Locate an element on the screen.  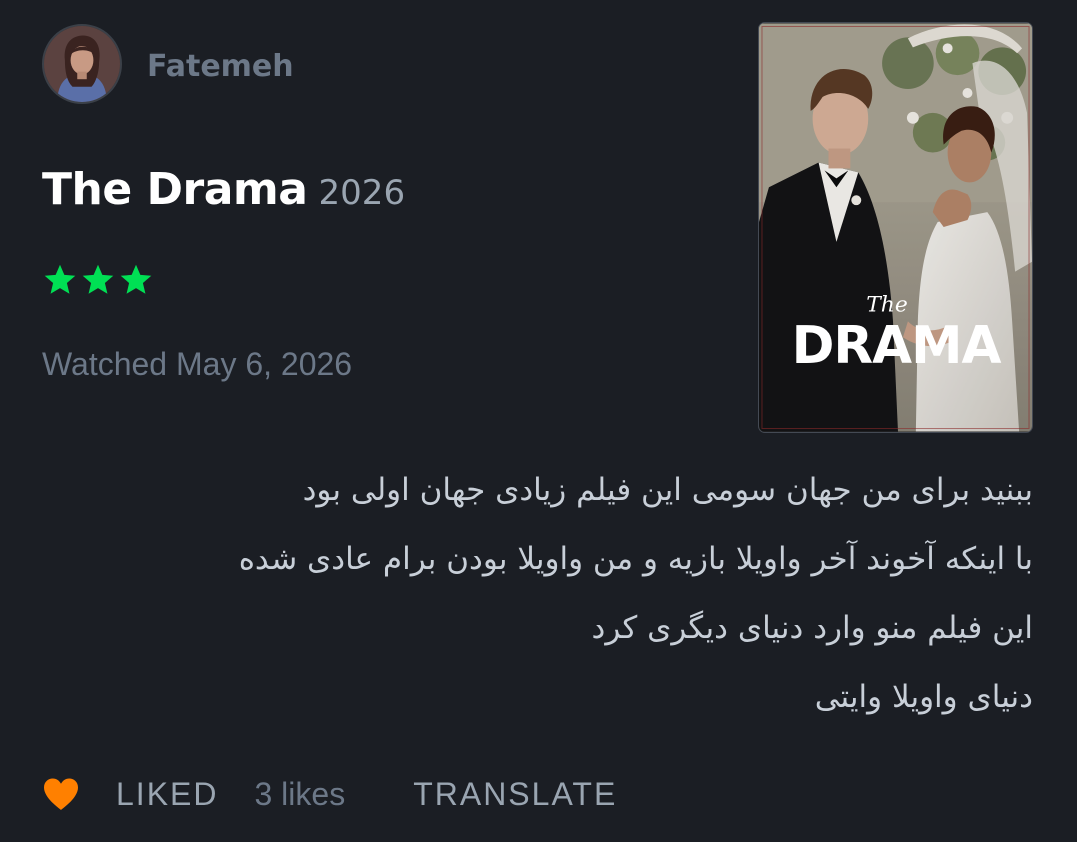
star-rating is located at coordinates (98, 280).